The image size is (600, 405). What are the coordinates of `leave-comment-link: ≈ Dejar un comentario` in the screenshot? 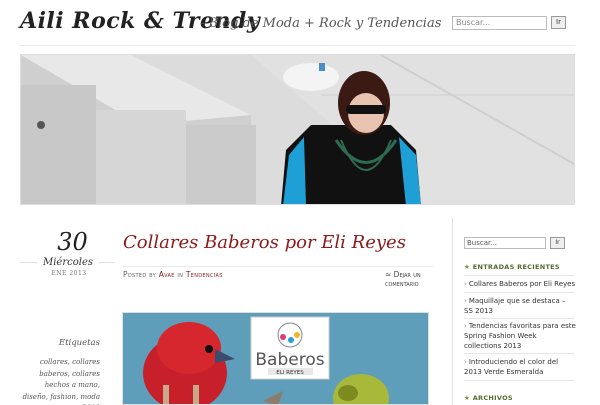 It's located at (410, 279).